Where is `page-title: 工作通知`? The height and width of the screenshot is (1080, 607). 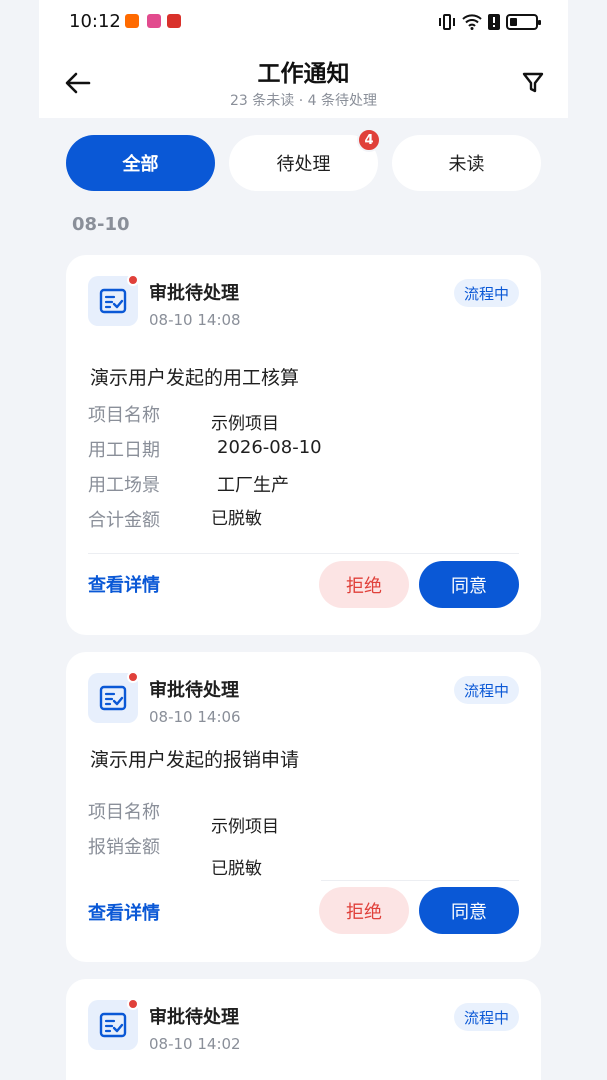 page-title: 工作通知 is located at coordinates (303, 74).